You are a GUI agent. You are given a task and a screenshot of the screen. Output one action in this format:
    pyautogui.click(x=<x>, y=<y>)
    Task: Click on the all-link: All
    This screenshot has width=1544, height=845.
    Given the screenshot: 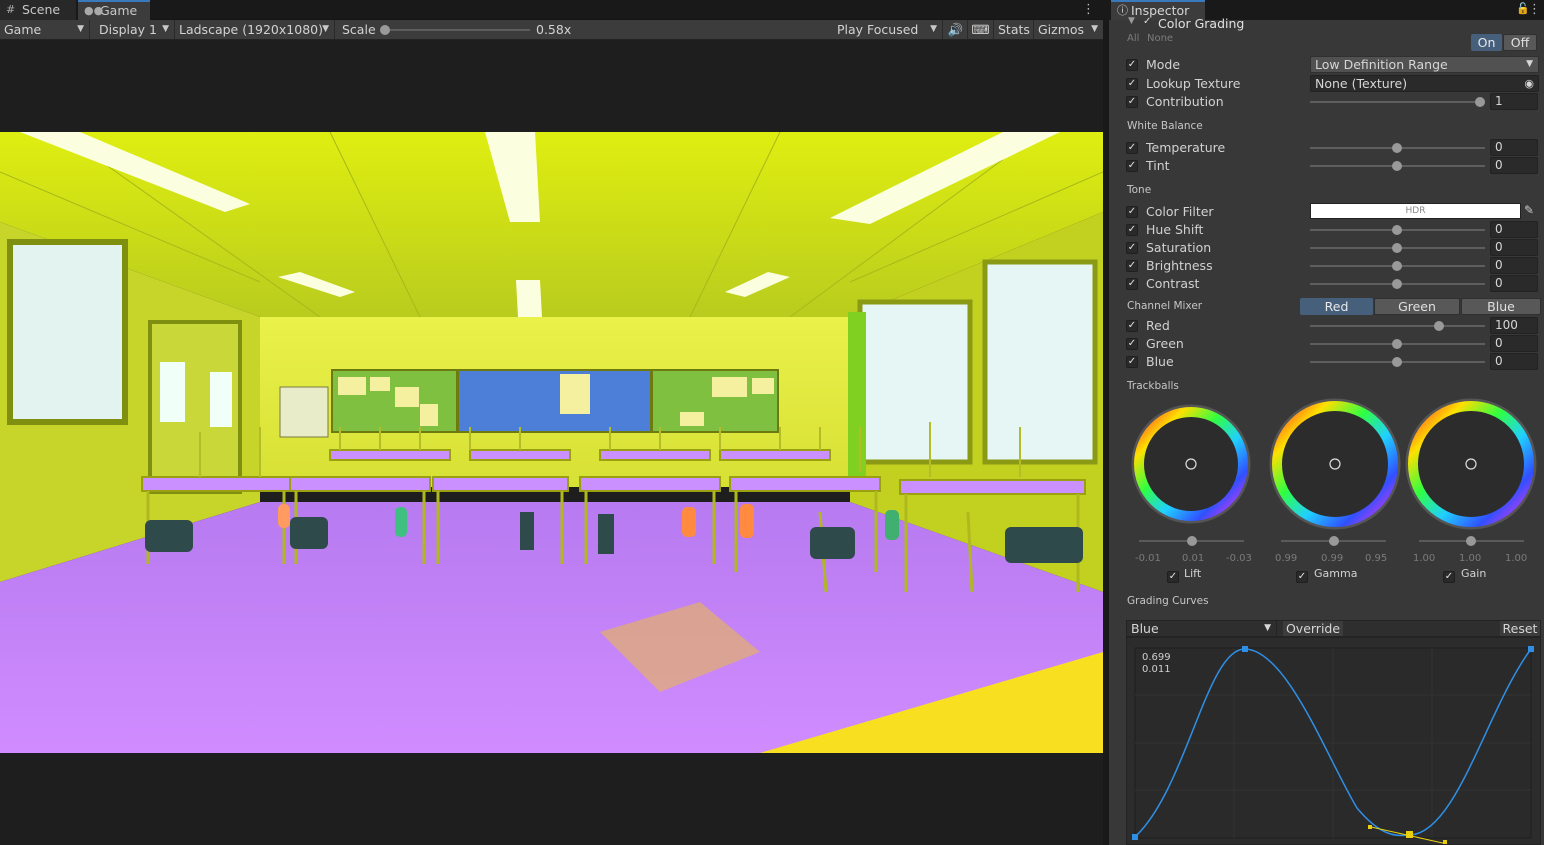 What is the action you would take?
    pyautogui.click(x=1133, y=38)
    